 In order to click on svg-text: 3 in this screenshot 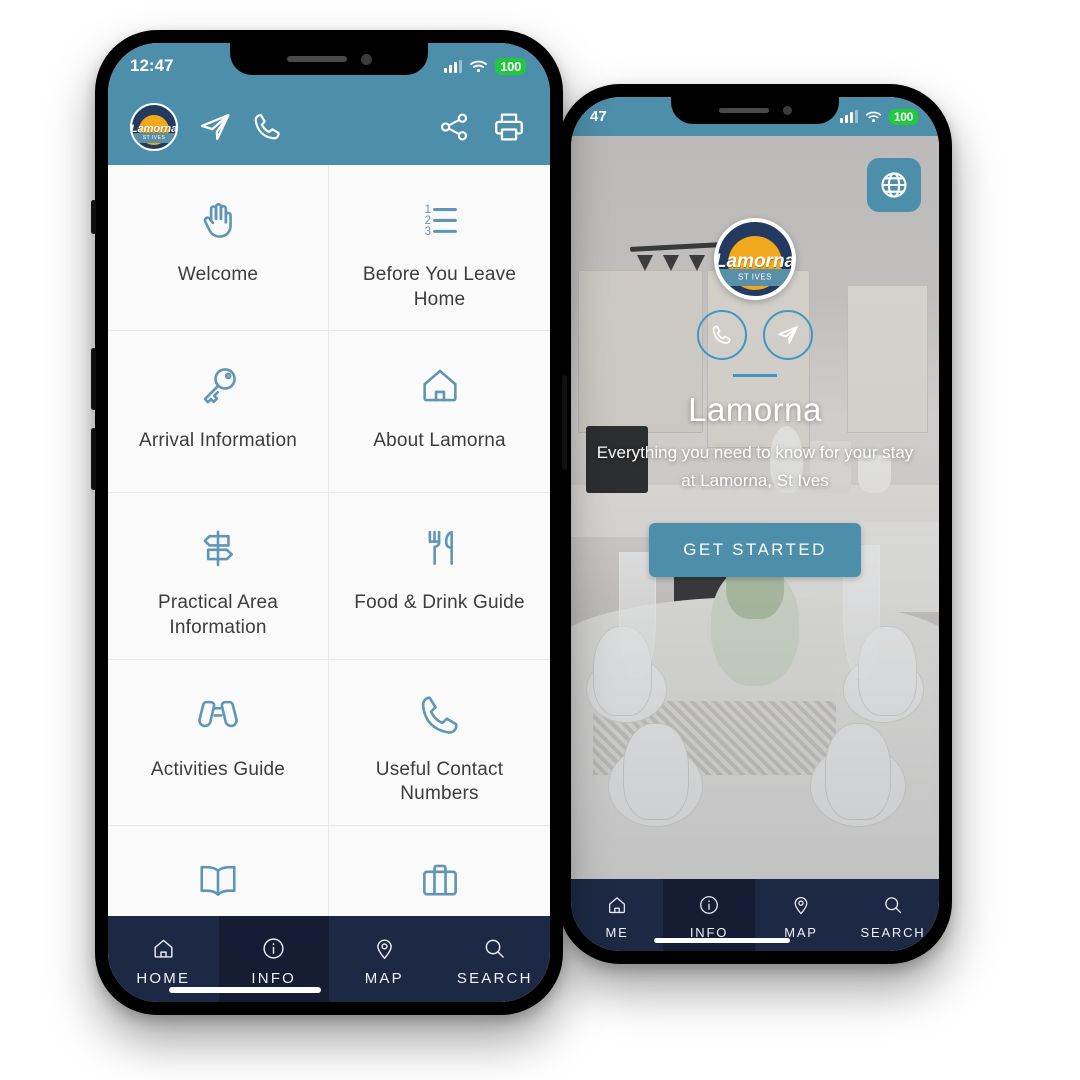, I will do `click(427, 232)`.